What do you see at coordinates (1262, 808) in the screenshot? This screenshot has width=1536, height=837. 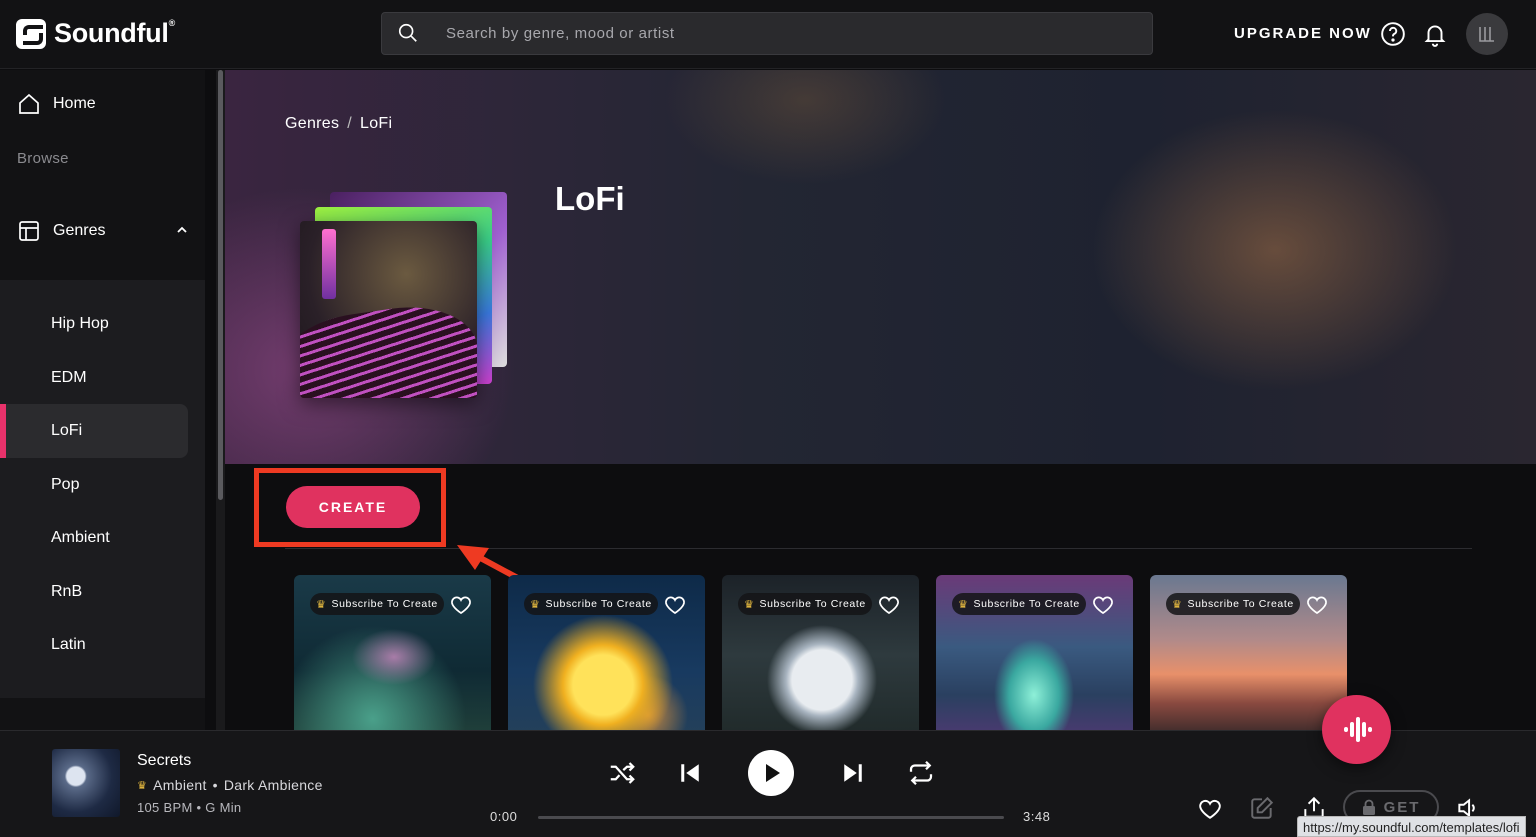 I see `edit-icon` at bounding box center [1262, 808].